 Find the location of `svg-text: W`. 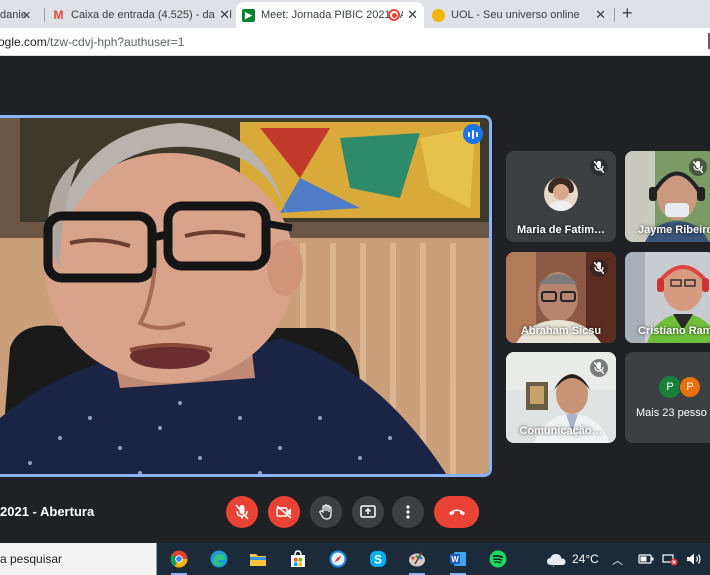

svg-text: W is located at coordinates (455, 559).